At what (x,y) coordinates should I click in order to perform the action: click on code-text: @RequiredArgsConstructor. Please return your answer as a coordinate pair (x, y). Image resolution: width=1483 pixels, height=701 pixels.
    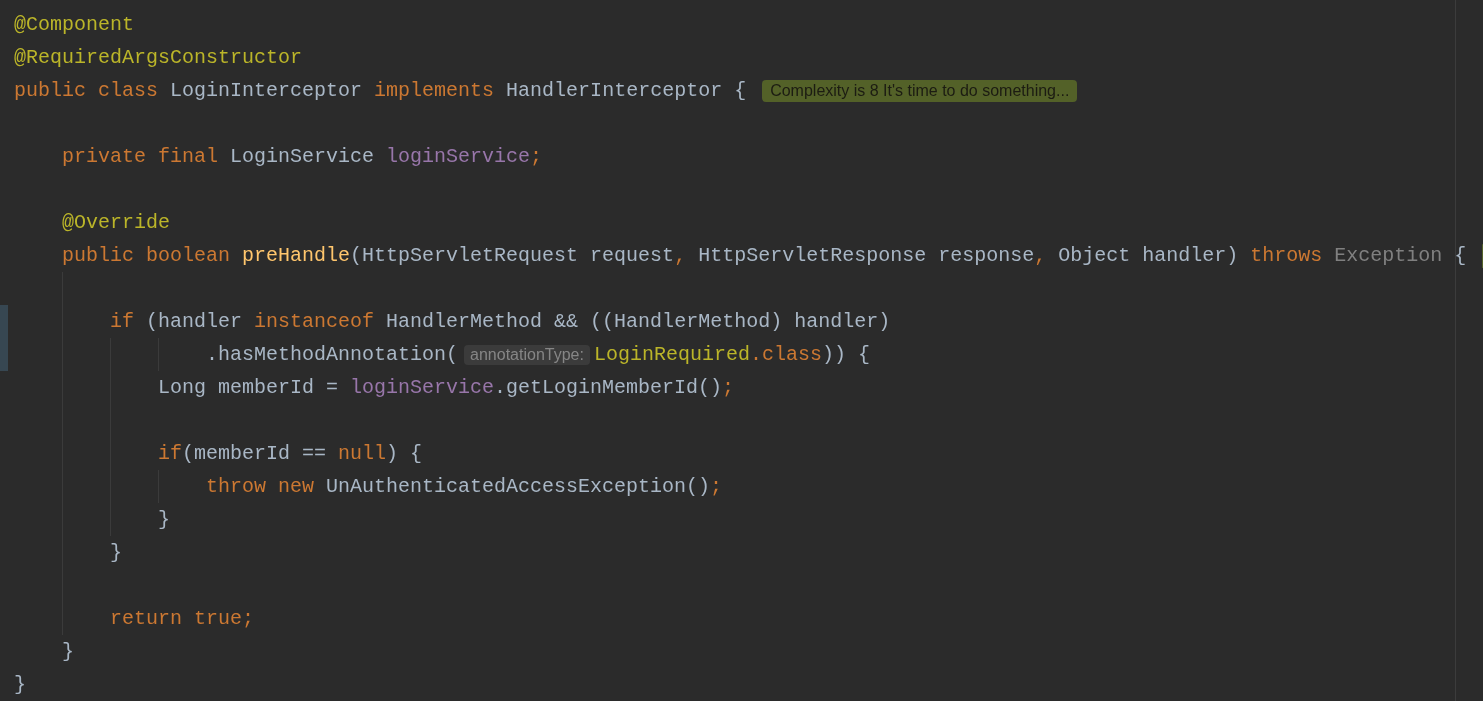
    Looking at the image, I should click on (158, 57).